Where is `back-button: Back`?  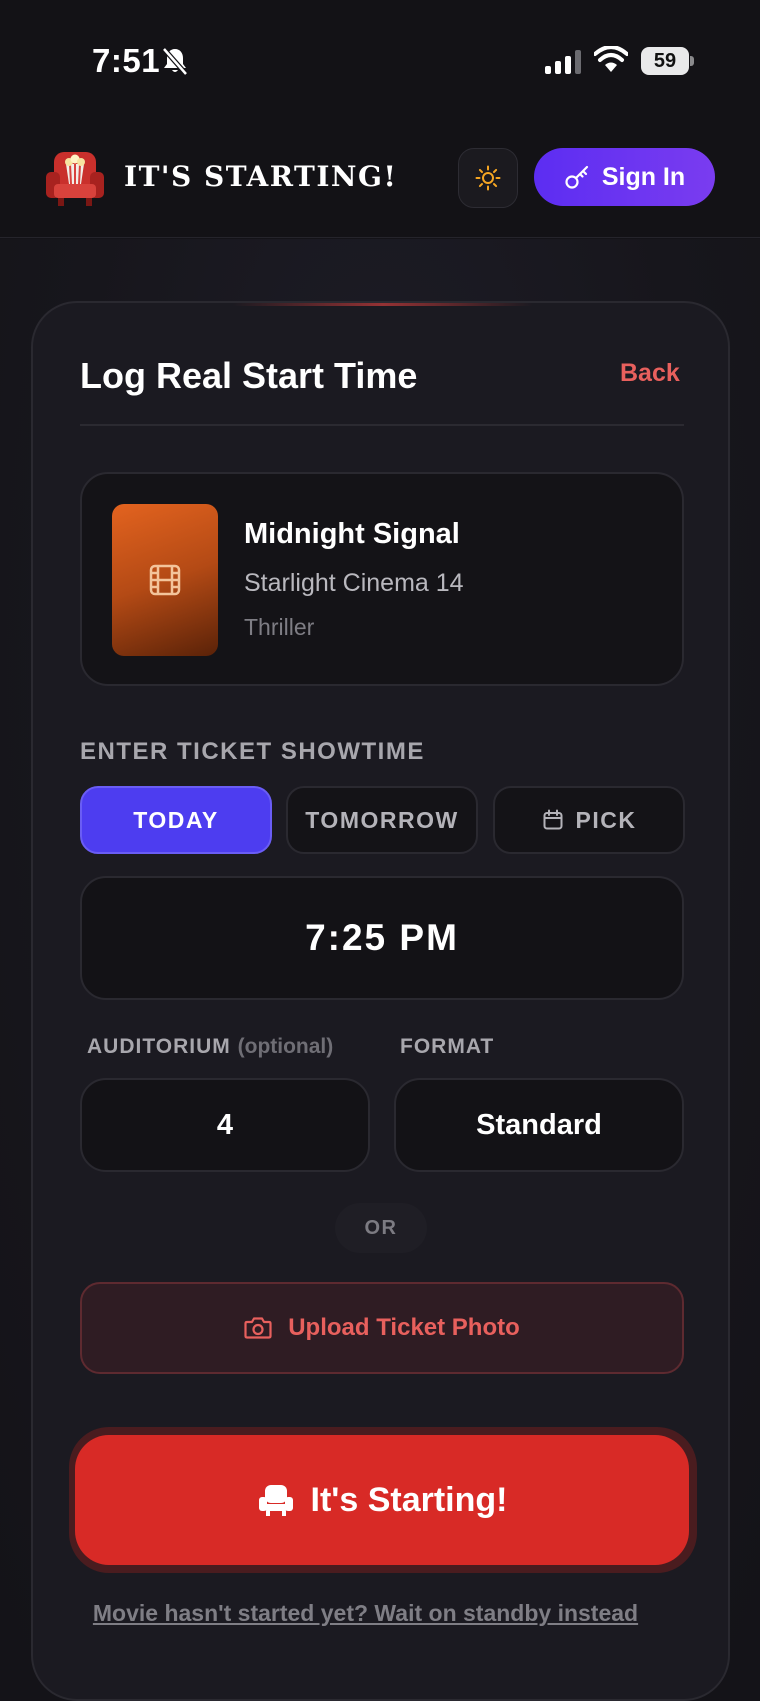
back-button: Back is located at coordinates (650, 373).